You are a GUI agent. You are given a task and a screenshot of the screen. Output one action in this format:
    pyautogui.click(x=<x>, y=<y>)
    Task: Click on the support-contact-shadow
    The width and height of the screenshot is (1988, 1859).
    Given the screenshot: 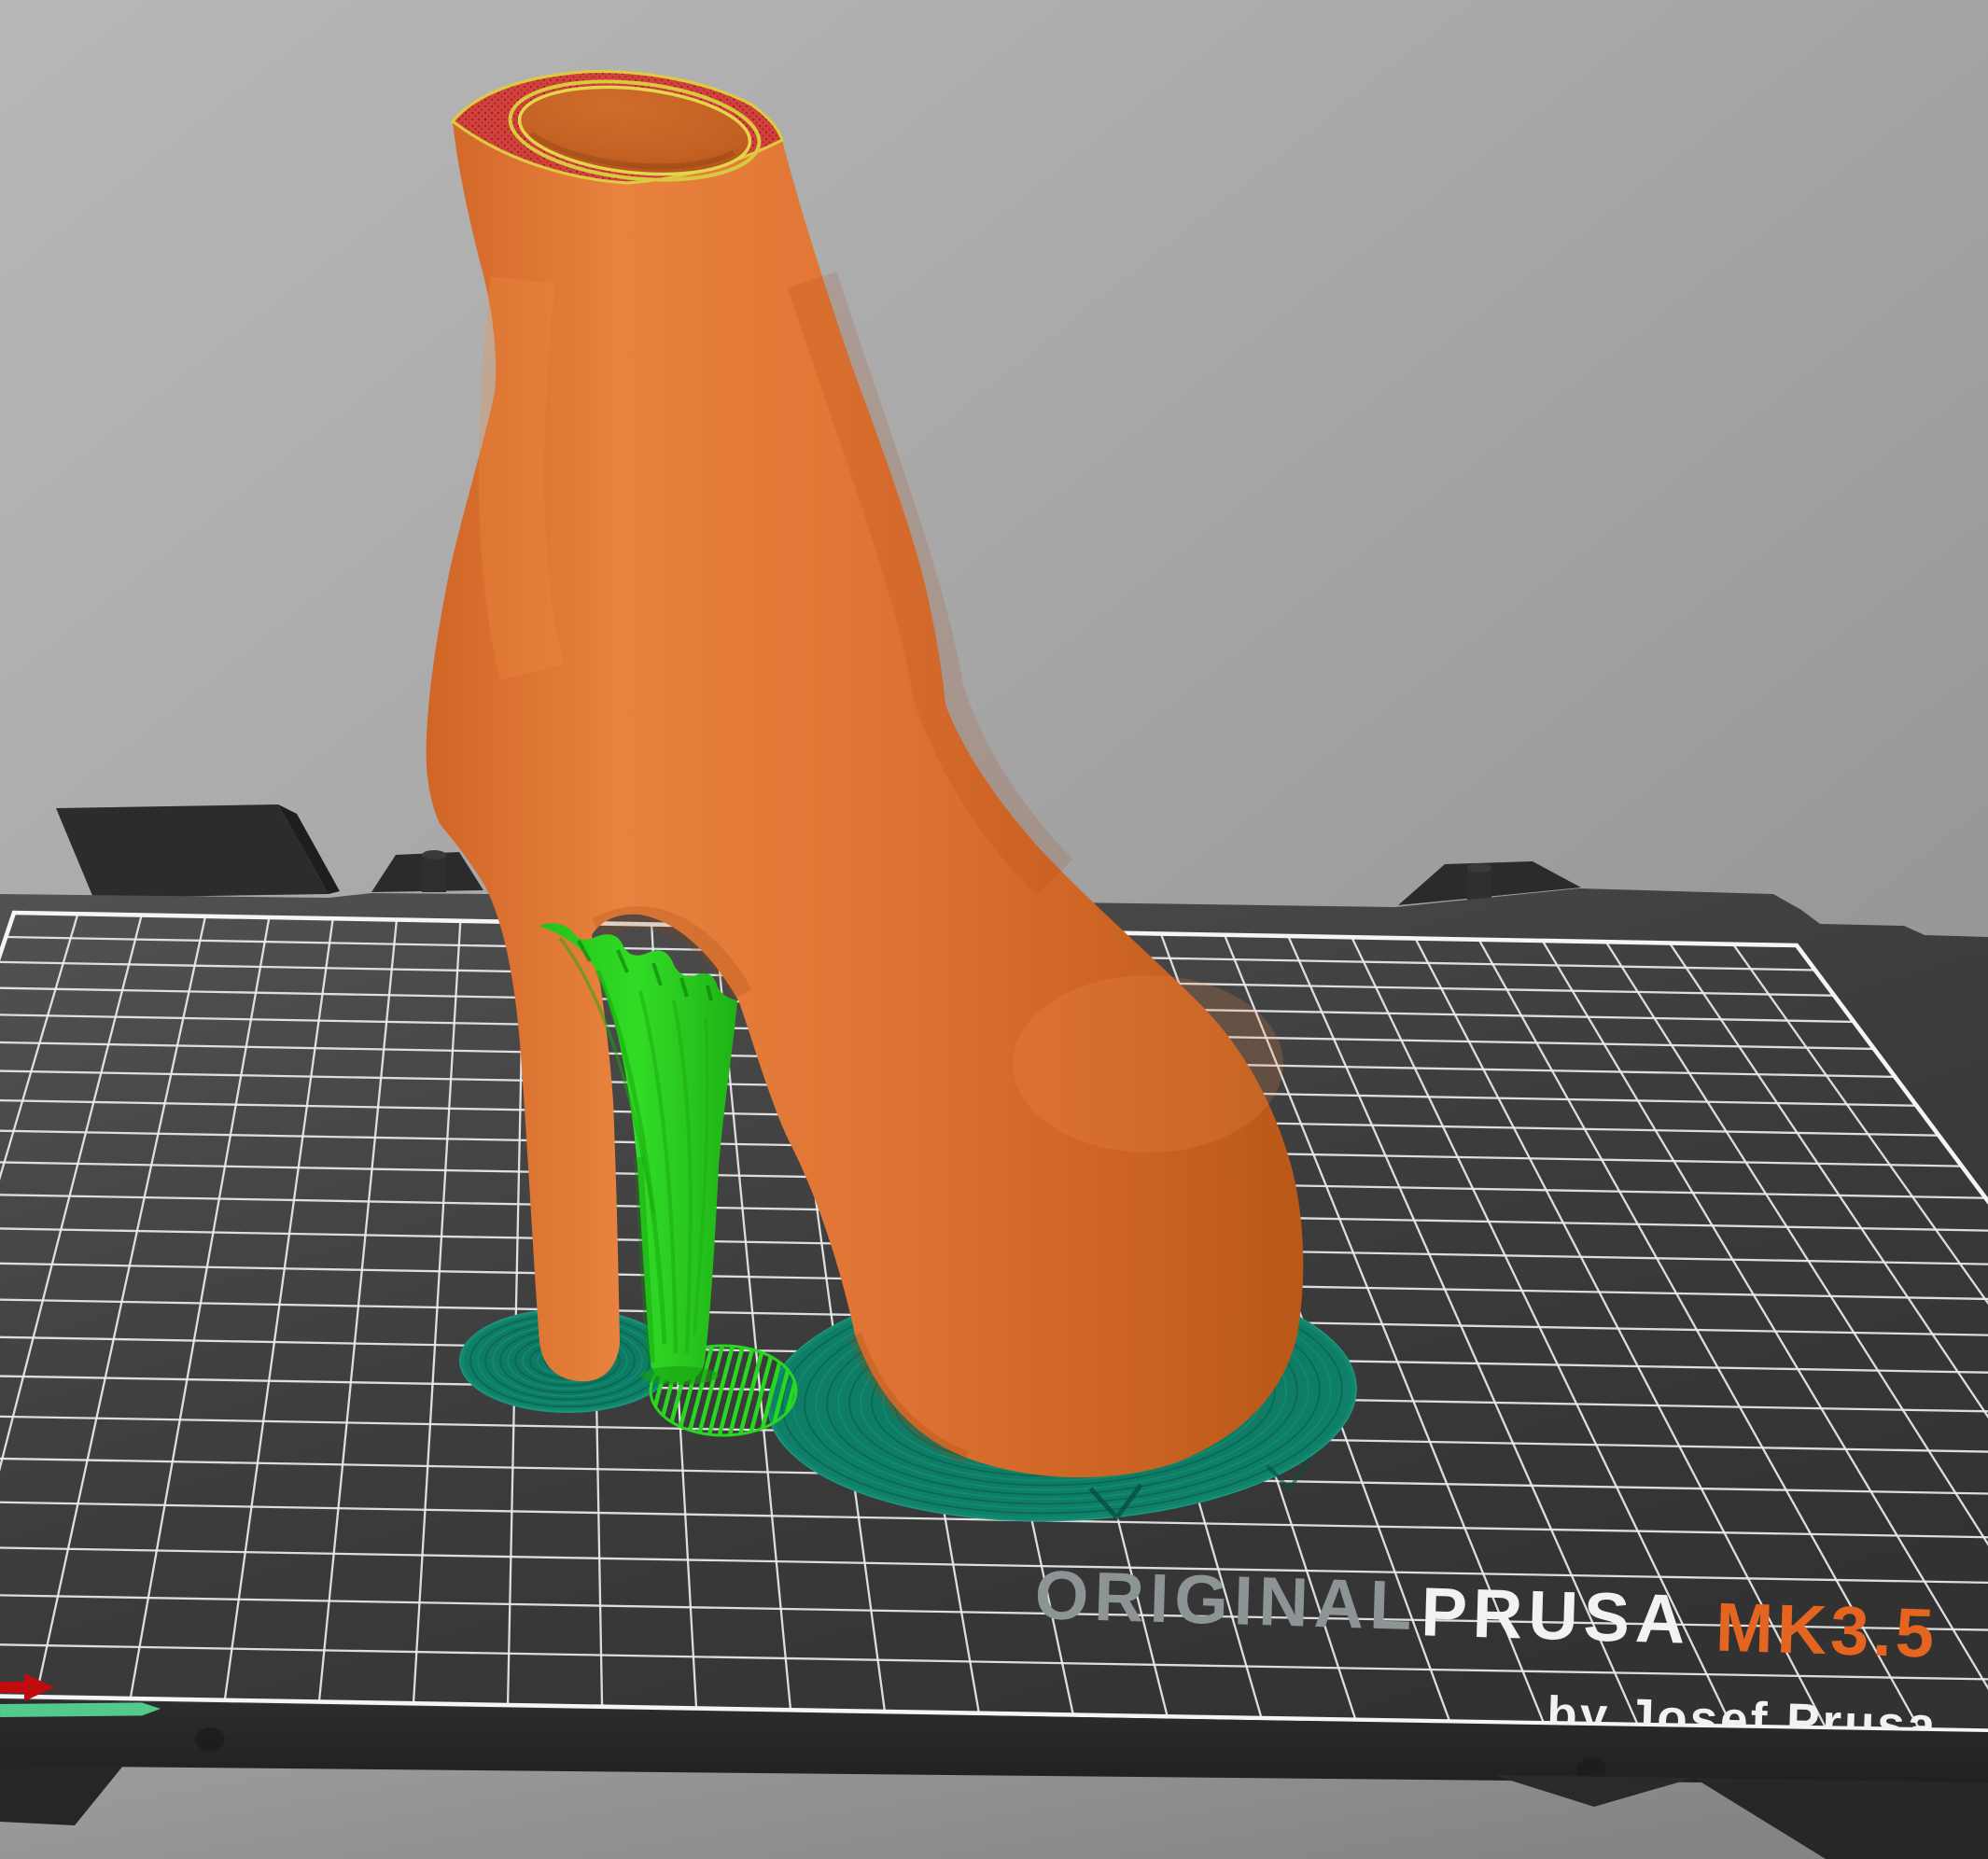 What is the action you would take?
    pyautogui.click(x=679, y=1375)
    